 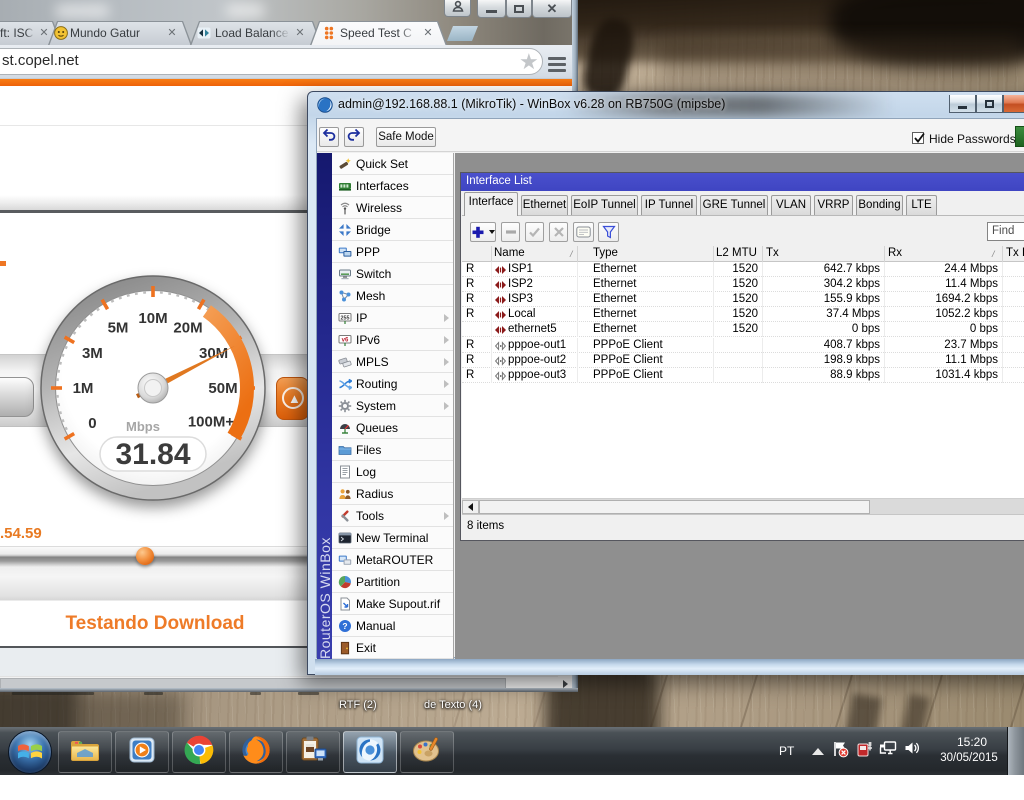 What do you see at coordinates (743, 330) in the screenshot?
I see `interface-row-ethernet5: ethernet5 Ethernet 1520 0 bps 0 bps` at bounding box center [743, 330].